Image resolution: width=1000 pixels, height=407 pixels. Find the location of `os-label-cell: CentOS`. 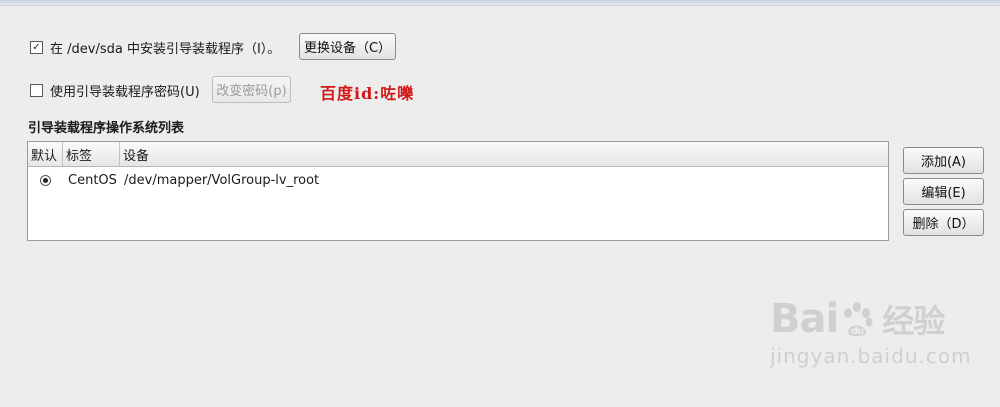

os-label-cell: CentOS is located at coordinates (92, 180).